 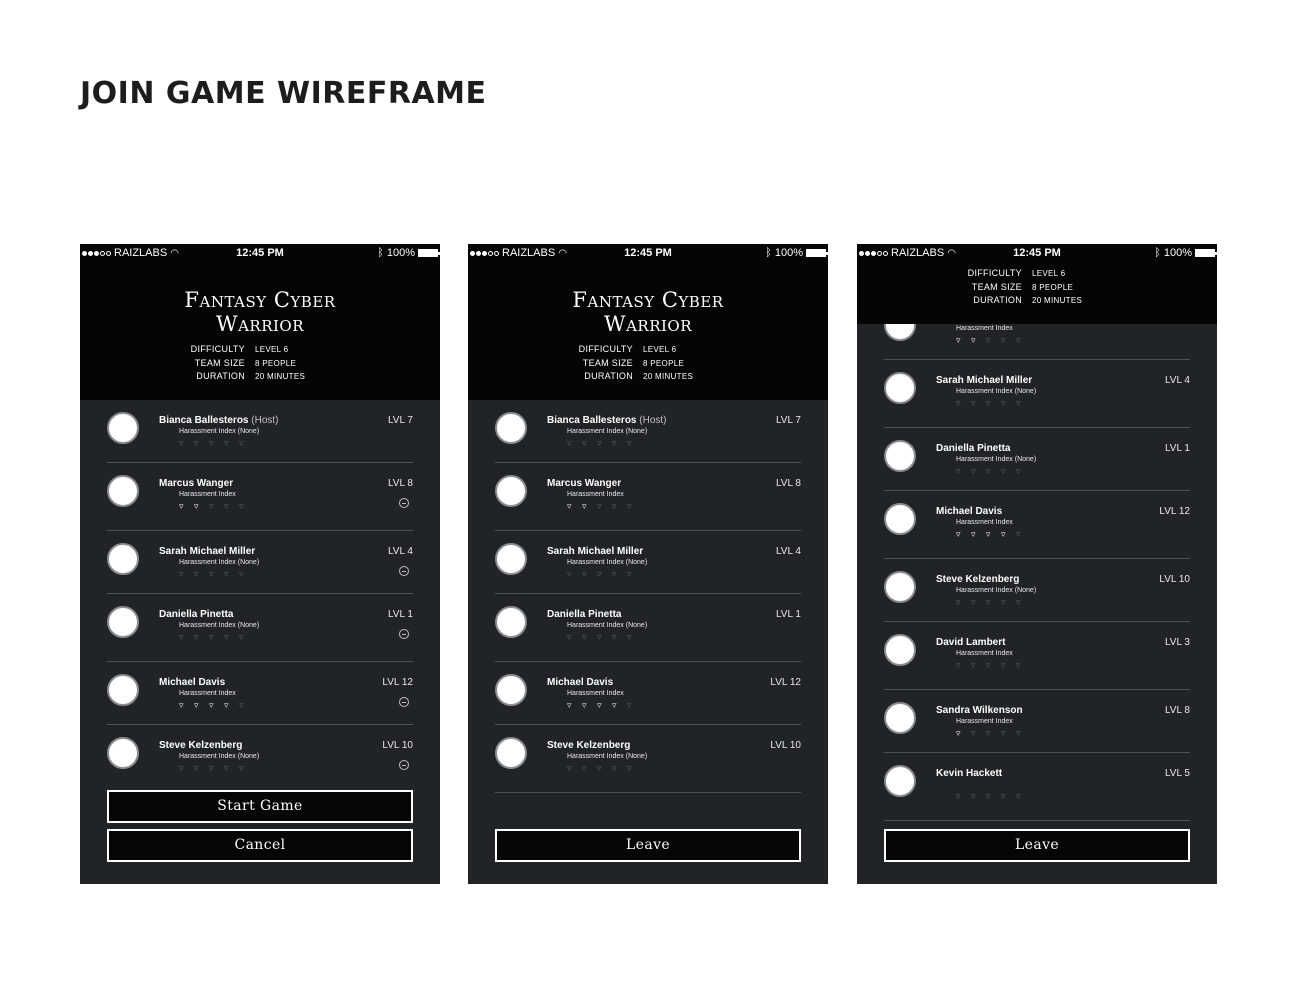 I want to click on game-title: Fantasy Cyber Warrior, so click(x=260, y=312).